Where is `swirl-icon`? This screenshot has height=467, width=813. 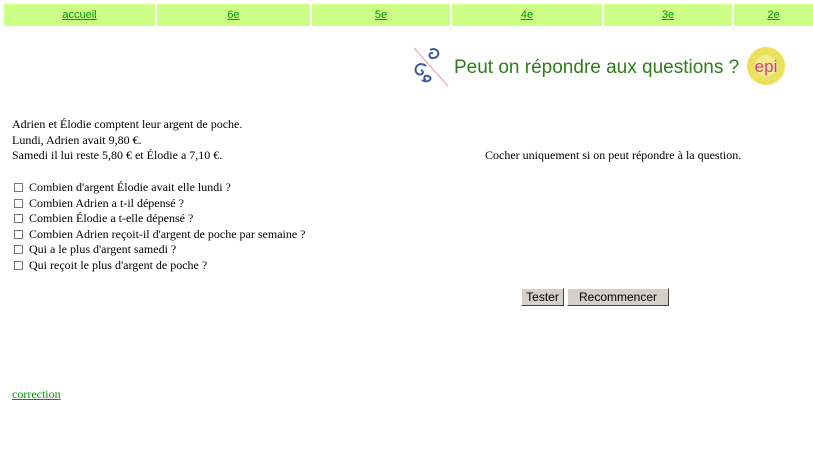 swirl-icon is located at coordinates (429, 68).